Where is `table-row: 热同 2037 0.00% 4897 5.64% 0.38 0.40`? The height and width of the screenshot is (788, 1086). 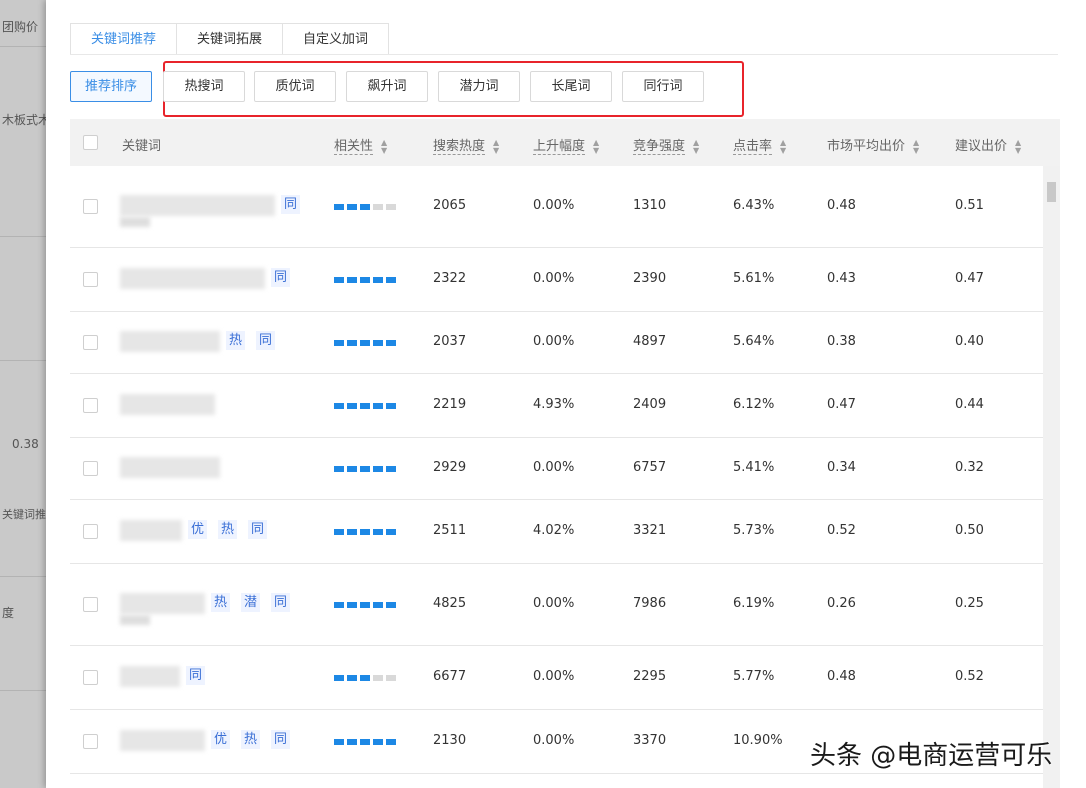 table-row: 热同 2037 0.00% 4897 5.64% 0.38 0.40 is located at coordinates (557, 343).